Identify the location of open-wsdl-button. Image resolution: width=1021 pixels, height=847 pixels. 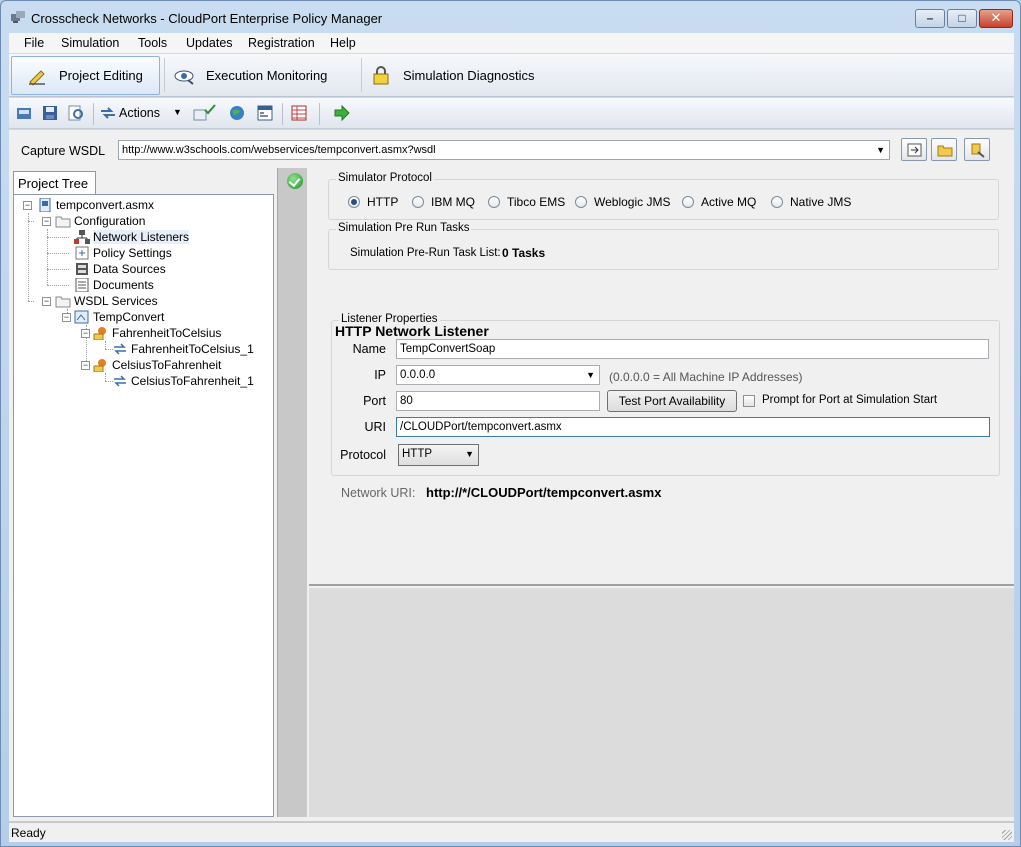
(944, 149).